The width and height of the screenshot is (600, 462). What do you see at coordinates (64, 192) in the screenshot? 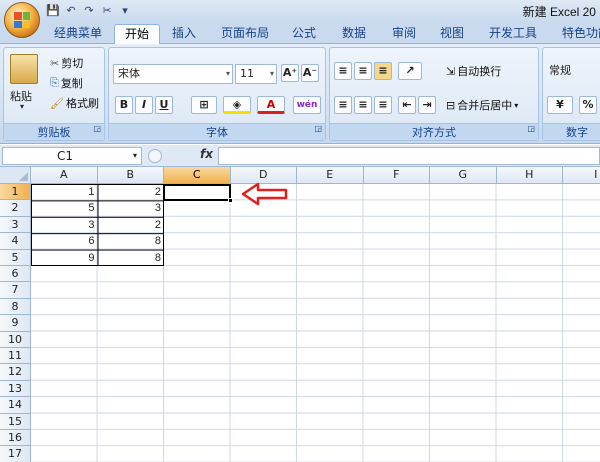
I see `cell-a1: 1` at bounding box center [64, 192].